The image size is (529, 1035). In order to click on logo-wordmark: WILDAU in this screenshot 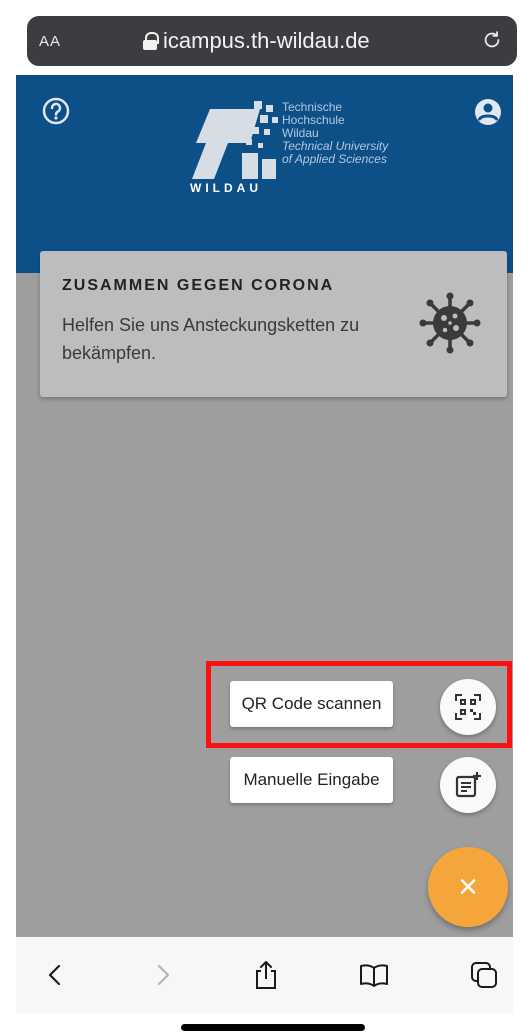, I will do `click(226, 188)`.